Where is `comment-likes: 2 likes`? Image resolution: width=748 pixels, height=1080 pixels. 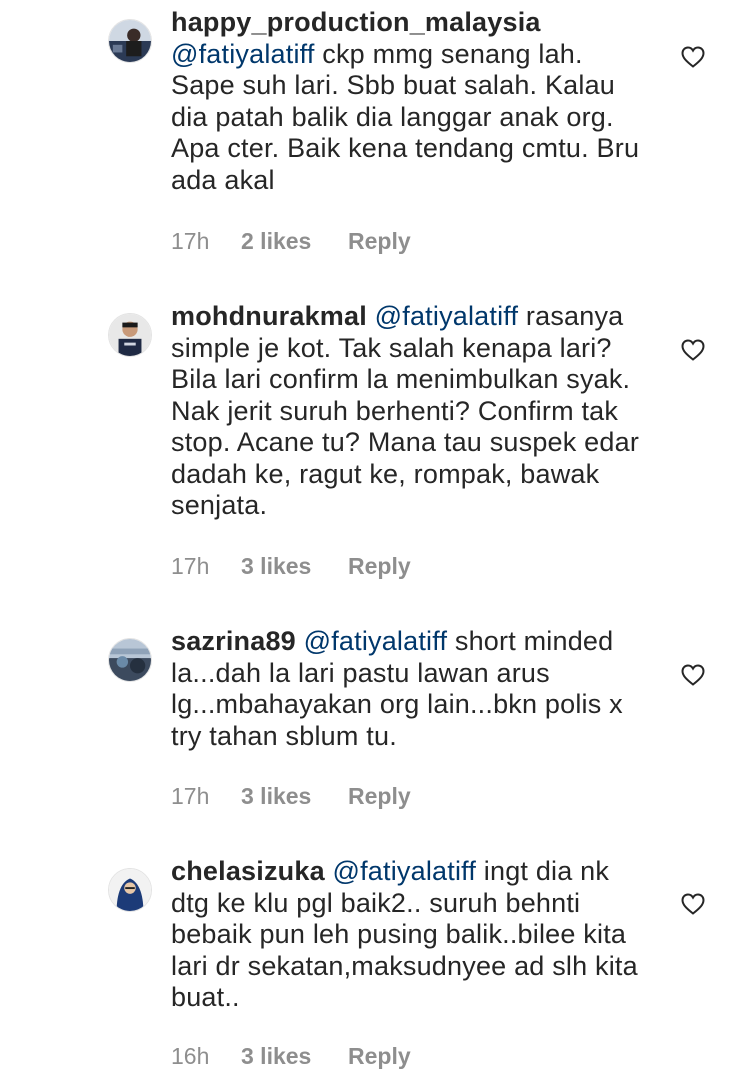
comment-likes: 2 likes is located at coordinates (294, 241).